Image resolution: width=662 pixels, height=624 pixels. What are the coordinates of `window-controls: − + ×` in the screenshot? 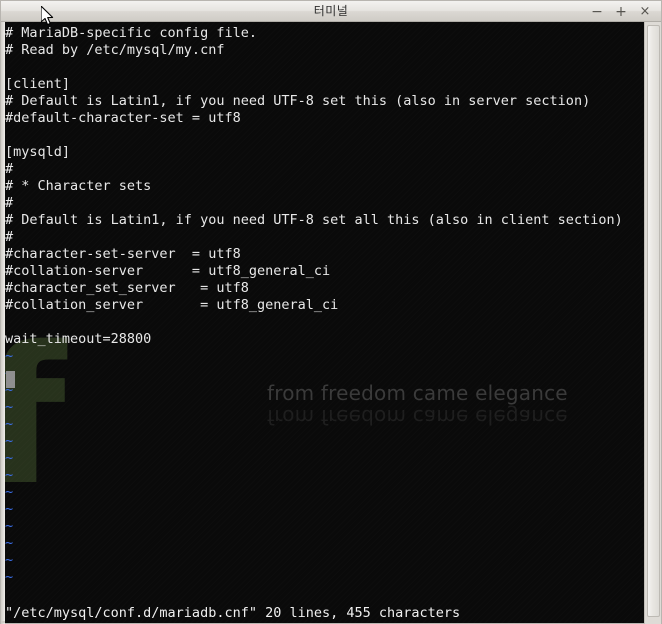 It's located at (621, 11).